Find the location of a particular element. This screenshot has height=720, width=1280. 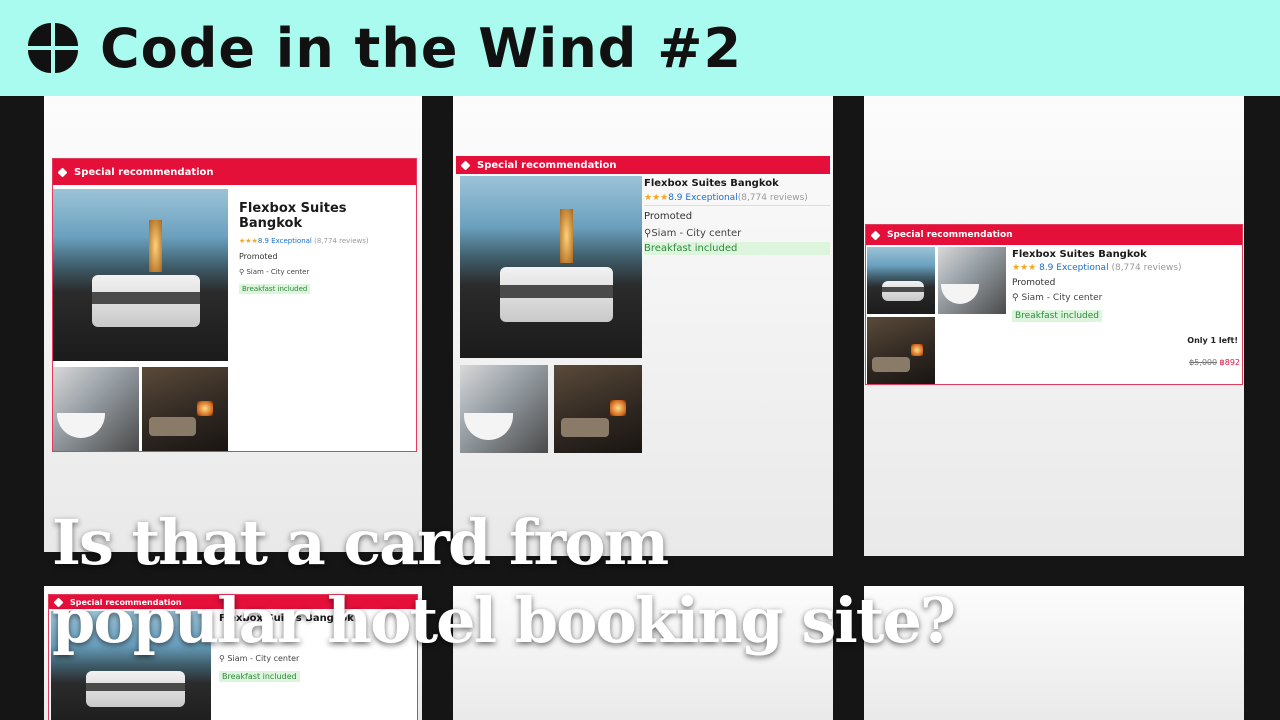

rating-row: ★★★ 8.9 Exceptional (8,774 reviews) is located at coordinates (1127, 268).